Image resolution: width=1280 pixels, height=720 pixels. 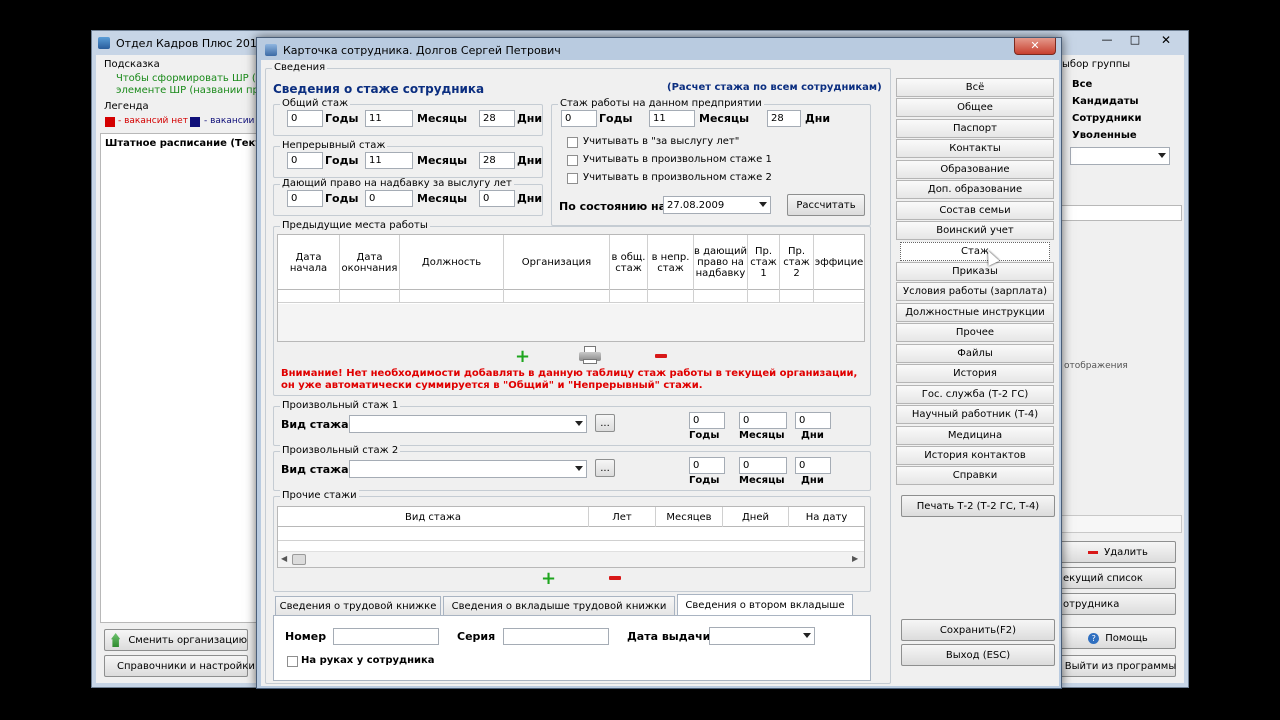 What do you see at coordinates (305, 118) in the screenshot?
I see `total-years-input` at bounding box center [305, 118].